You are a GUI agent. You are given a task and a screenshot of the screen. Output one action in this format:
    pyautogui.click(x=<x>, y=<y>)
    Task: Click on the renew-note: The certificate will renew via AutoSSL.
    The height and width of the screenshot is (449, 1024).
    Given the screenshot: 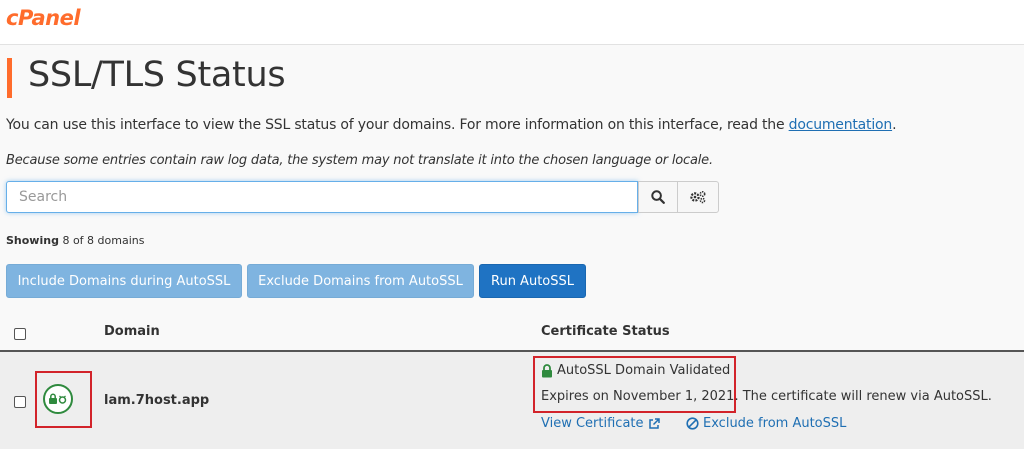 What is the action you would take?
    pyautogui.click(x=865, y=396)
    